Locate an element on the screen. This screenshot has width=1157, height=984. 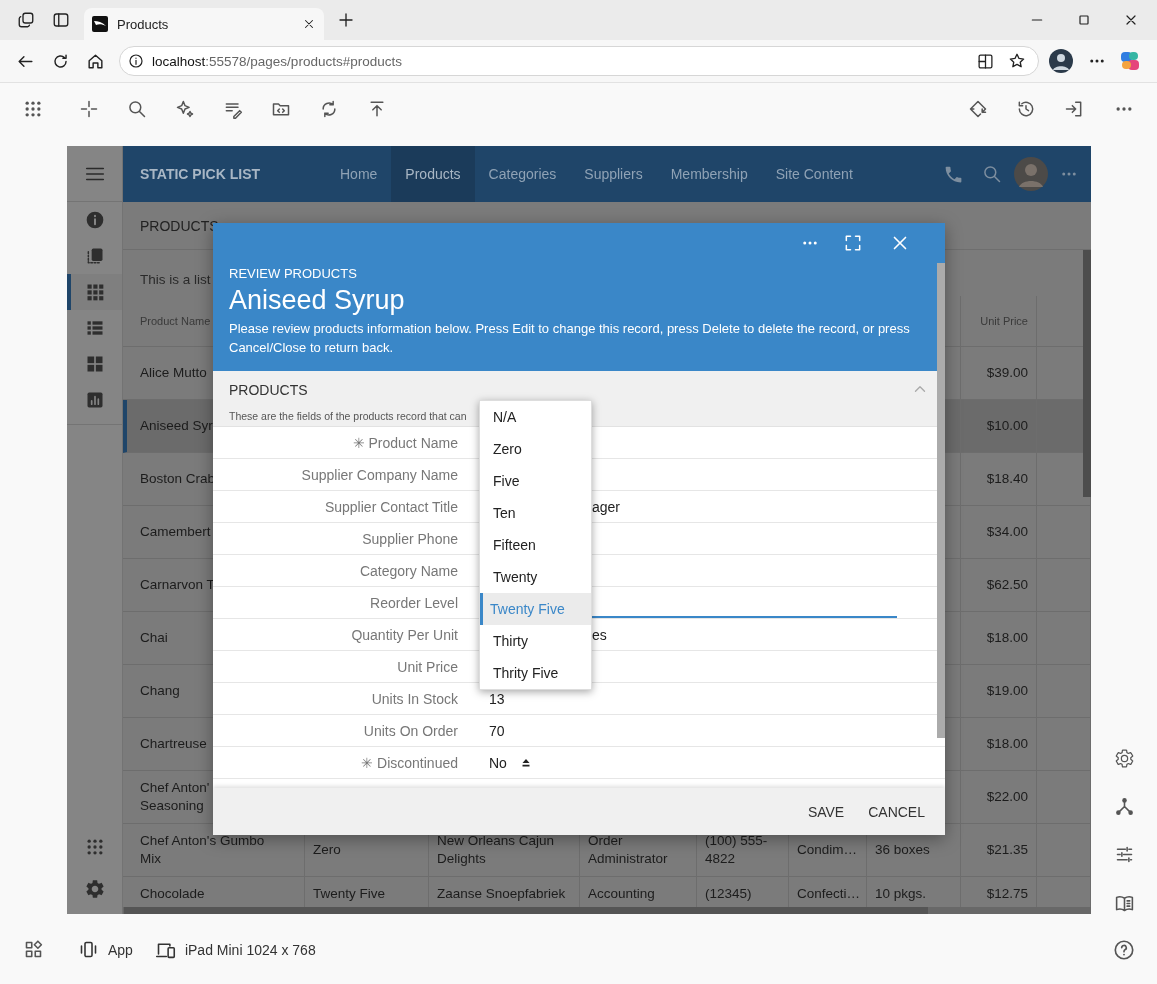
sidebar-item is located at coordinates (94, 292).